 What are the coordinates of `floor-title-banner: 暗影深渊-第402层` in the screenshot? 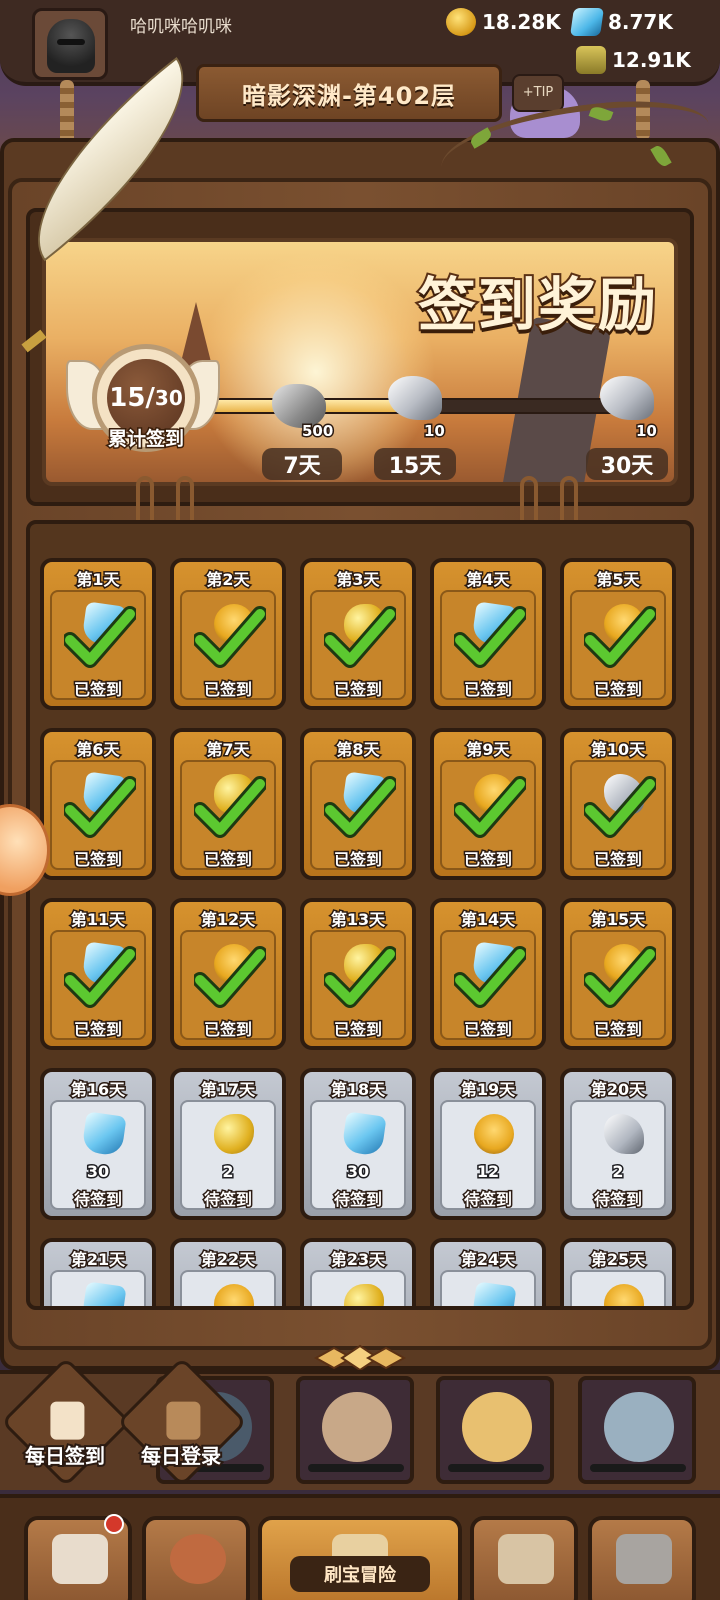 It's located at (349, 93).